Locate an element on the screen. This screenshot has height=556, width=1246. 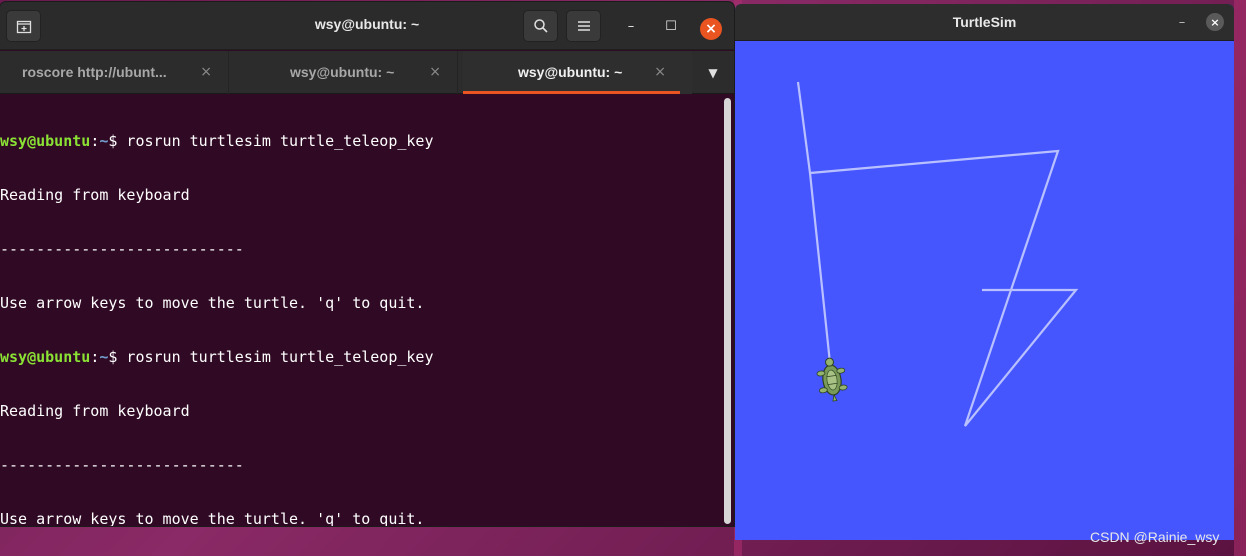
tab-list-dropdown-icon: ▼ is located at coordinates (713, 73).